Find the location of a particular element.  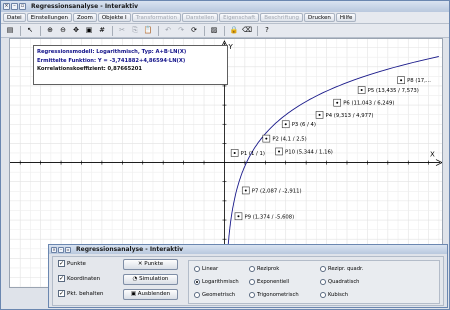

minimize-window-icon: – is located at coordinates (14, 6).